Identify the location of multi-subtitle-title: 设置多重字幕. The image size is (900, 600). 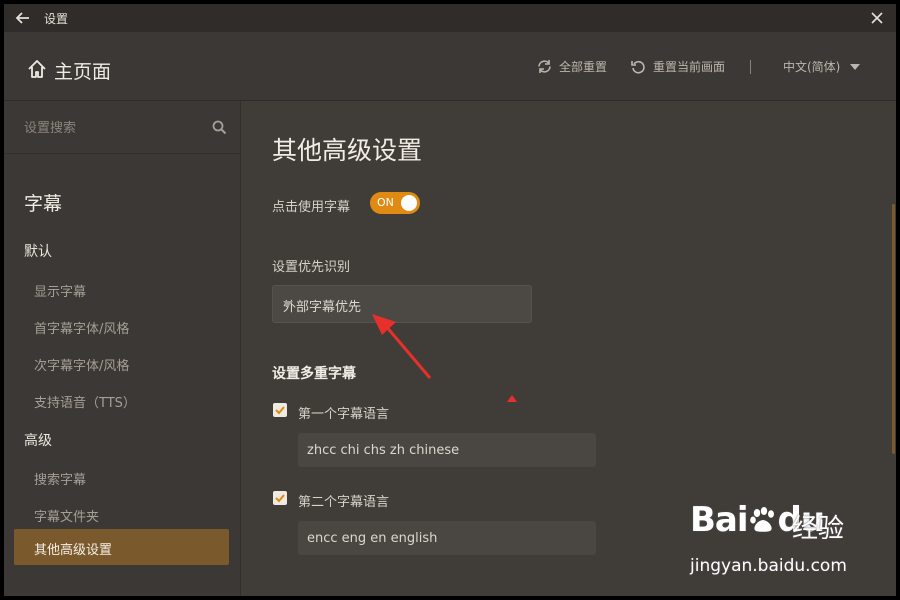
(314, 374).